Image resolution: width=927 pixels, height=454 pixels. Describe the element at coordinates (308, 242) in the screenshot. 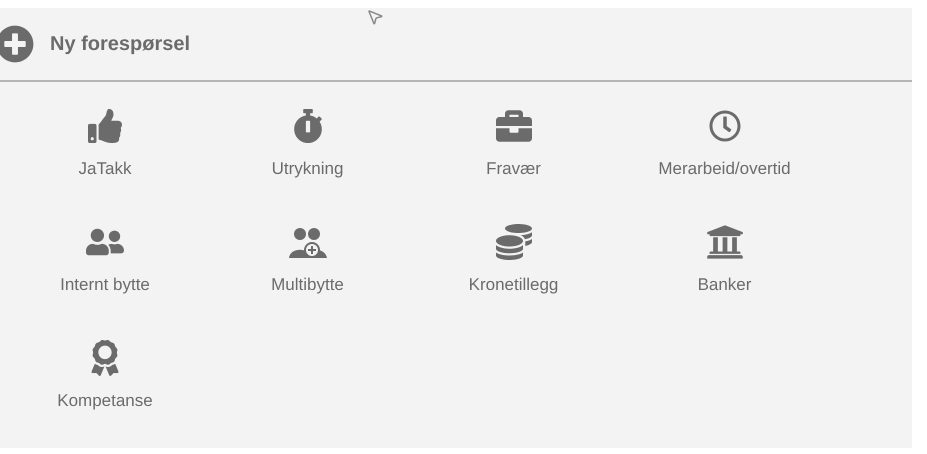

I see `people-plus-icon` at that location.